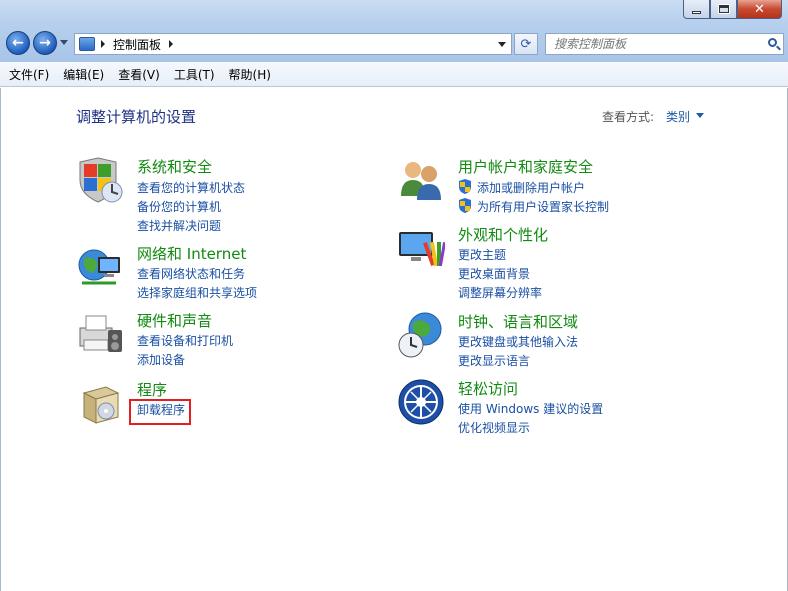  I want to click on category-clock-language-region: 时钟、语言和区域 更改键盘或其他输入法 更改显示语言, so click(527, 341).